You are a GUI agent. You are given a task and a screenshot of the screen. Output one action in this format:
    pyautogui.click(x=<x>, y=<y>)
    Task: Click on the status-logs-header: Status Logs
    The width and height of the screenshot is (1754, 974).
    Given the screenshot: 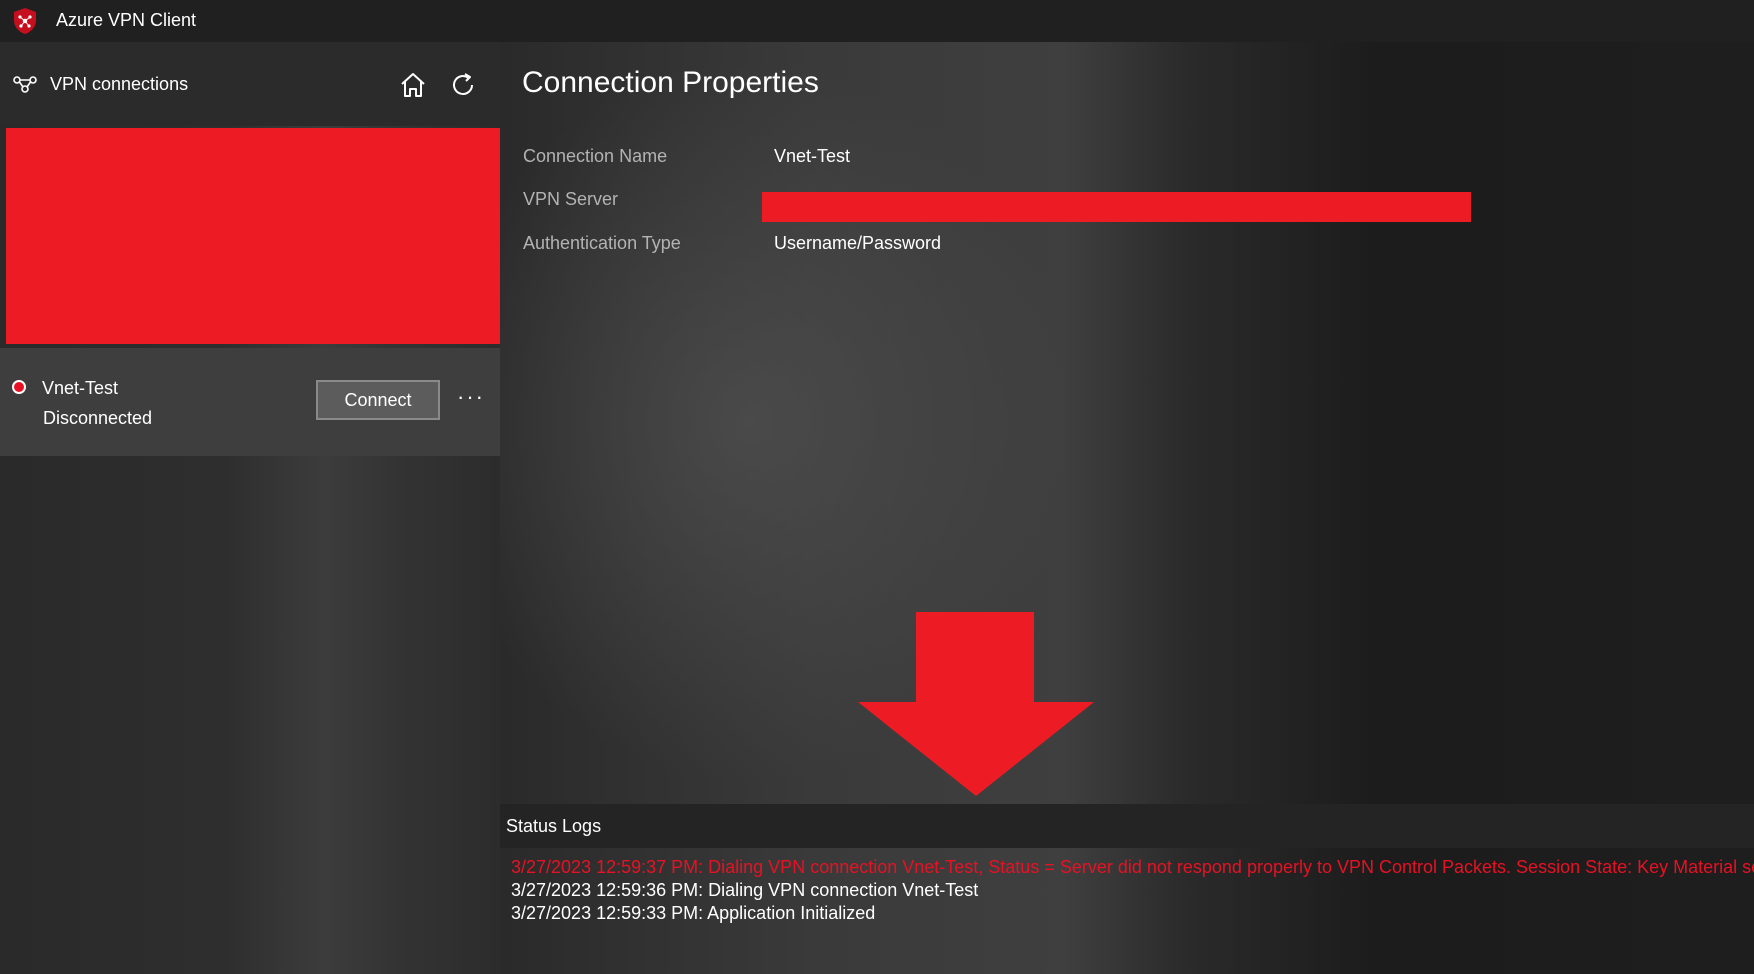 What is the action you would take?
    pyautogui.click(x=1127, y=826)
    